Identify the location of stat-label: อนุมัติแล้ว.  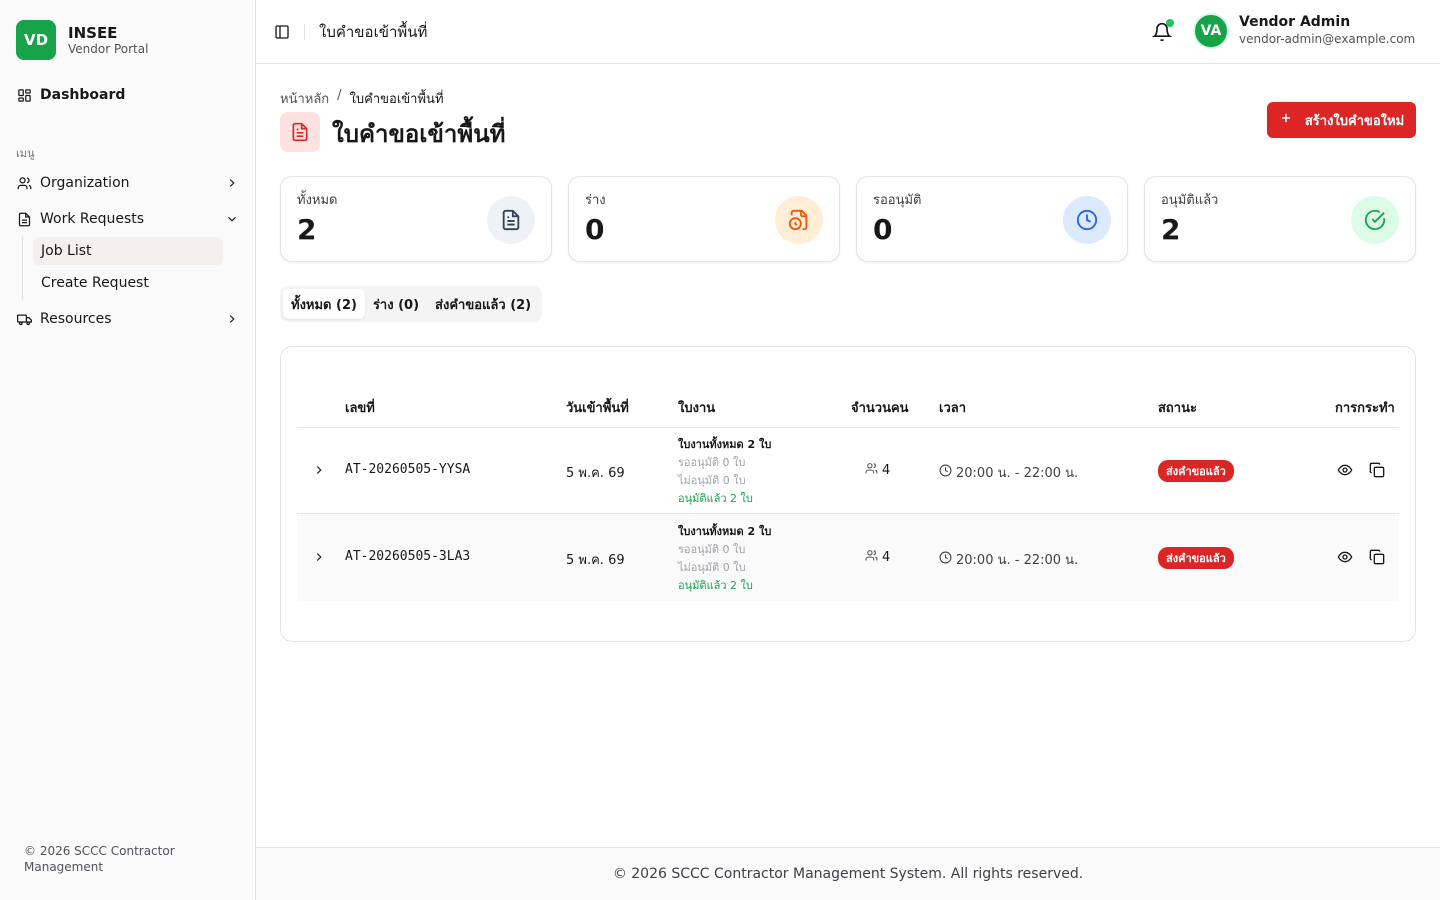
(1190, 200).